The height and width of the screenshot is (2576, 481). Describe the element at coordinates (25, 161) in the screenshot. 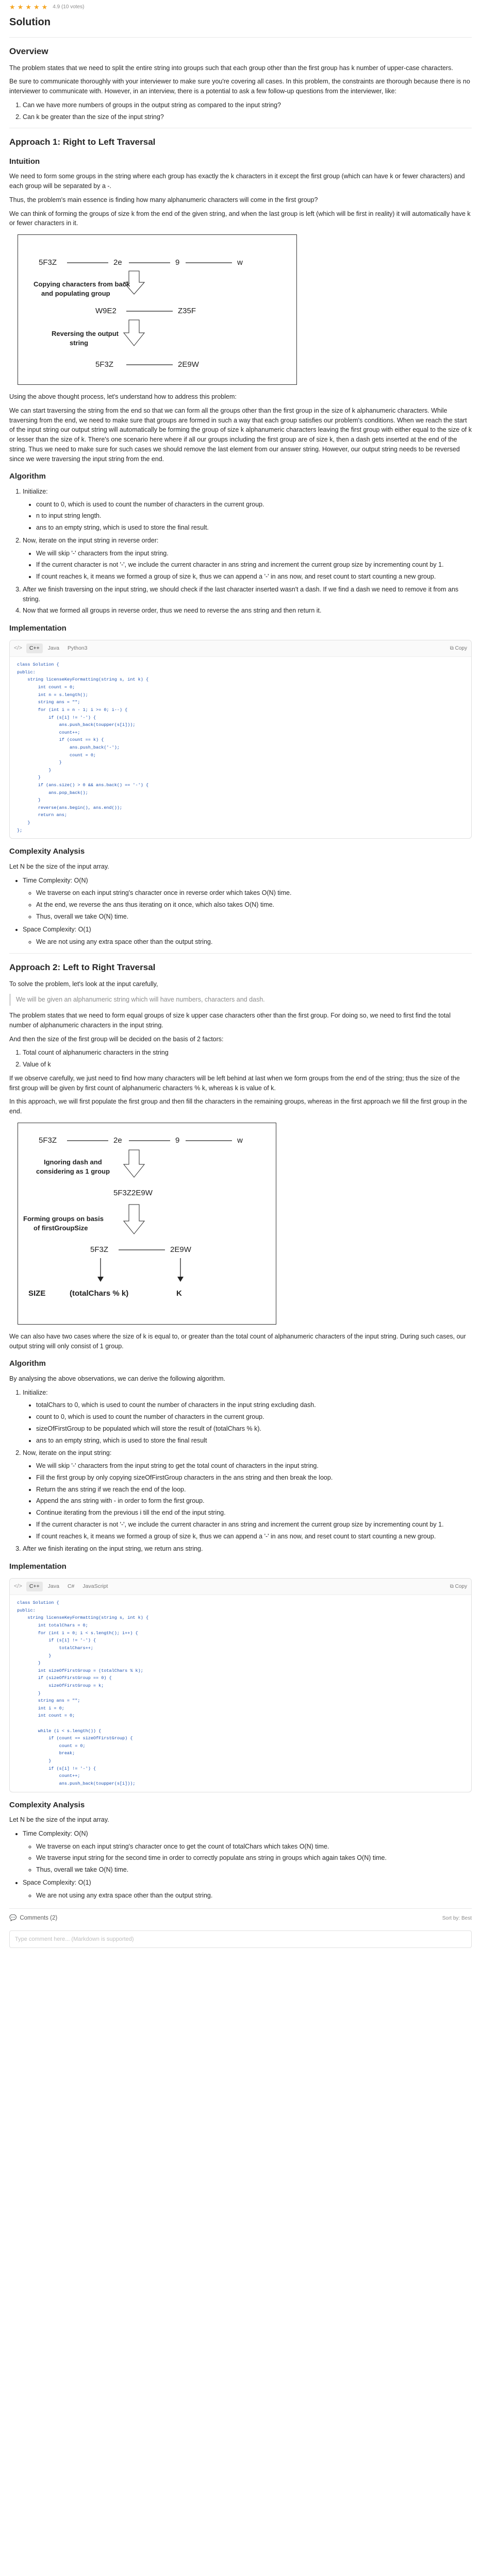

I see `approach1-intuition-heading: Intuition` at that location.